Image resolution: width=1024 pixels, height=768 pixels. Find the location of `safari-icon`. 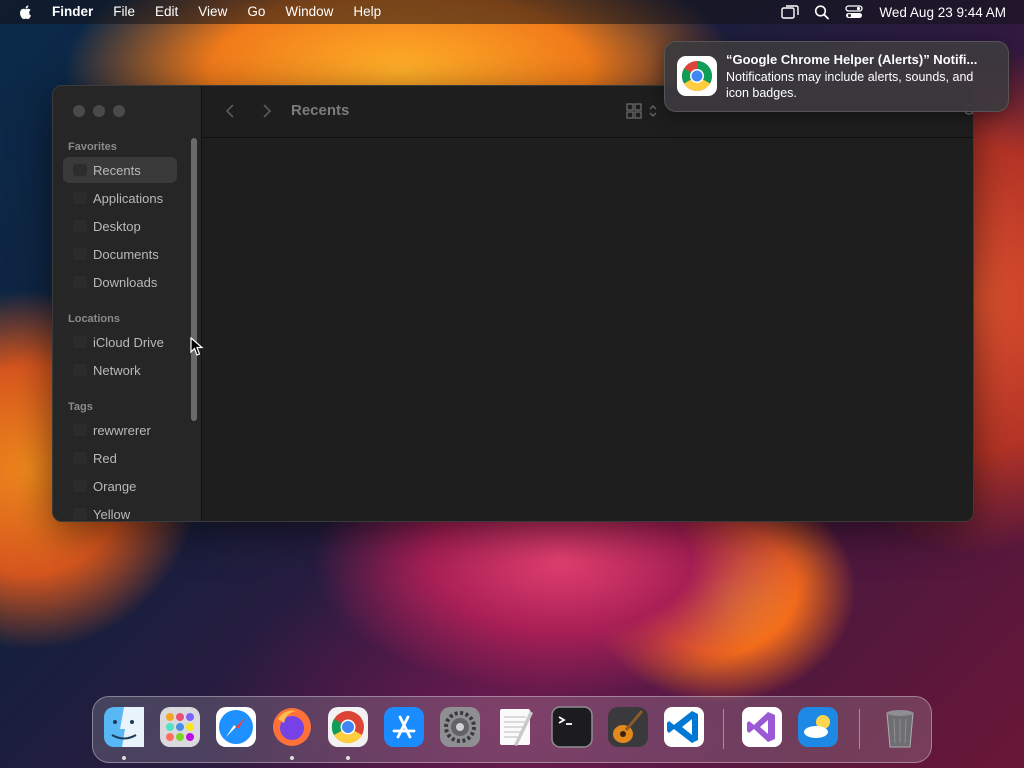

safari-icon is located at coordinates (236, 727).